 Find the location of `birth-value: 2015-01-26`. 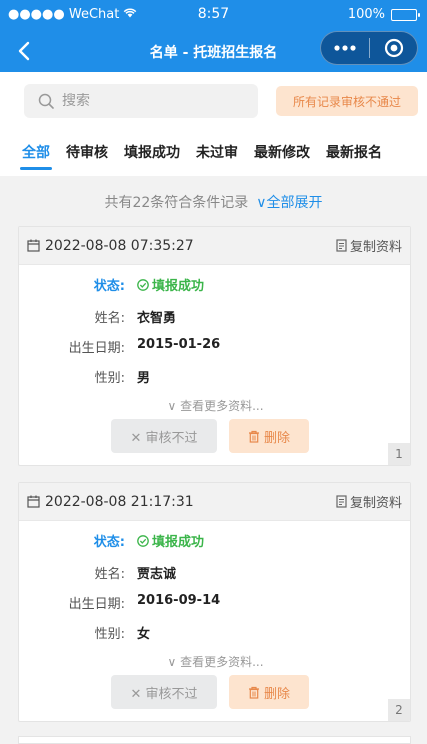

birth-value: 2015-01-26 is located at coordinates (179, 344).